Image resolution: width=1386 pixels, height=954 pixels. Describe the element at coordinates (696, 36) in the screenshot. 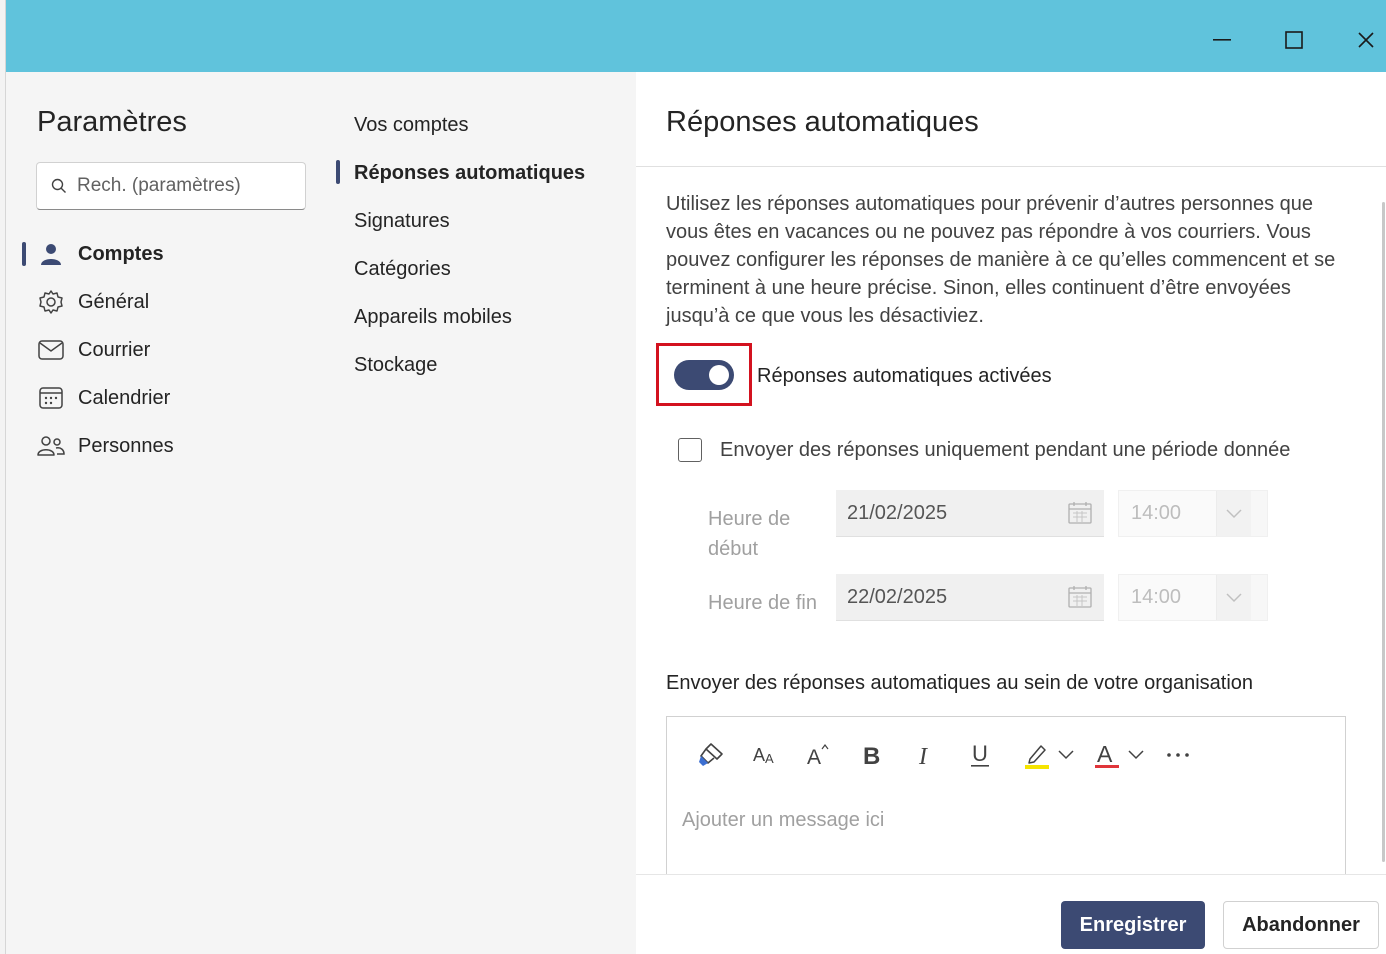

I see `title-bar` at that location.